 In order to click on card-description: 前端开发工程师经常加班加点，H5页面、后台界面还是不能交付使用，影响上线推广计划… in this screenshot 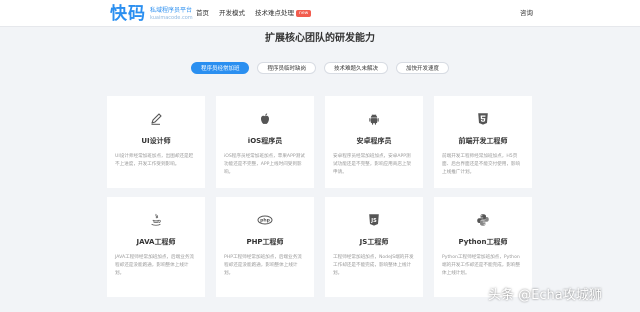, I will do `click(481, 164)`.